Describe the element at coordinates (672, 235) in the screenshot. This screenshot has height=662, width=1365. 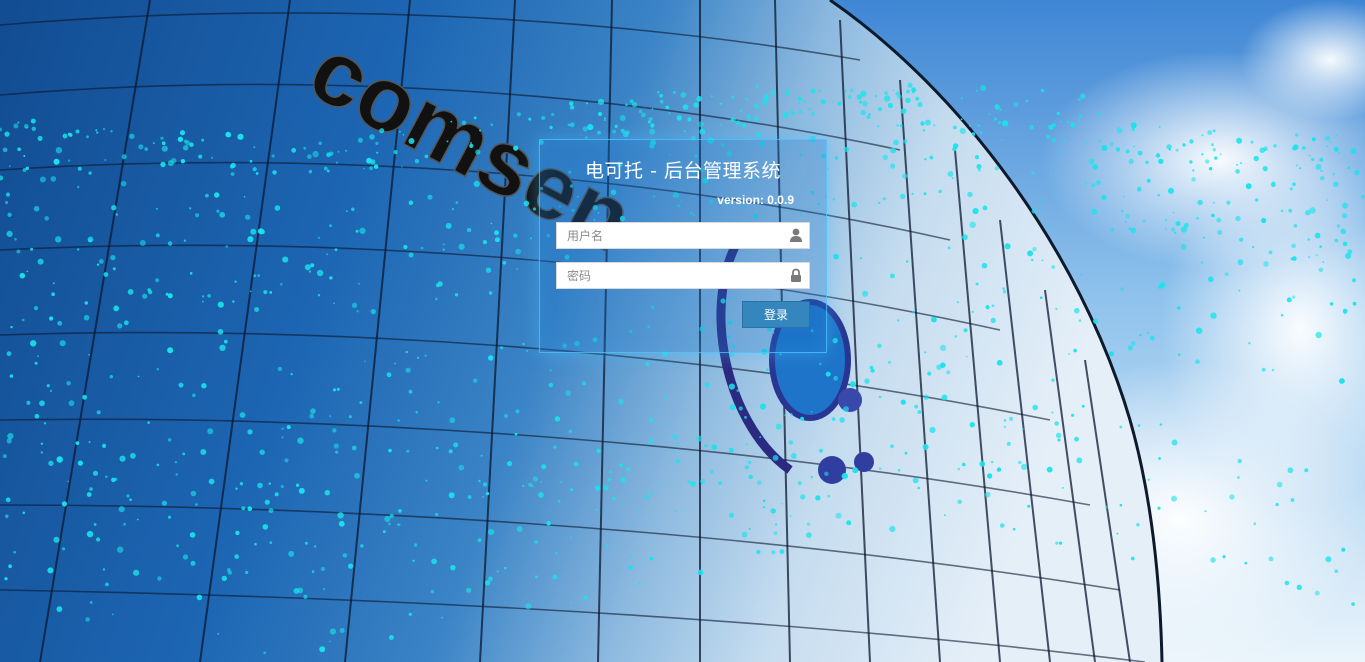
I see `username-input` at that location.